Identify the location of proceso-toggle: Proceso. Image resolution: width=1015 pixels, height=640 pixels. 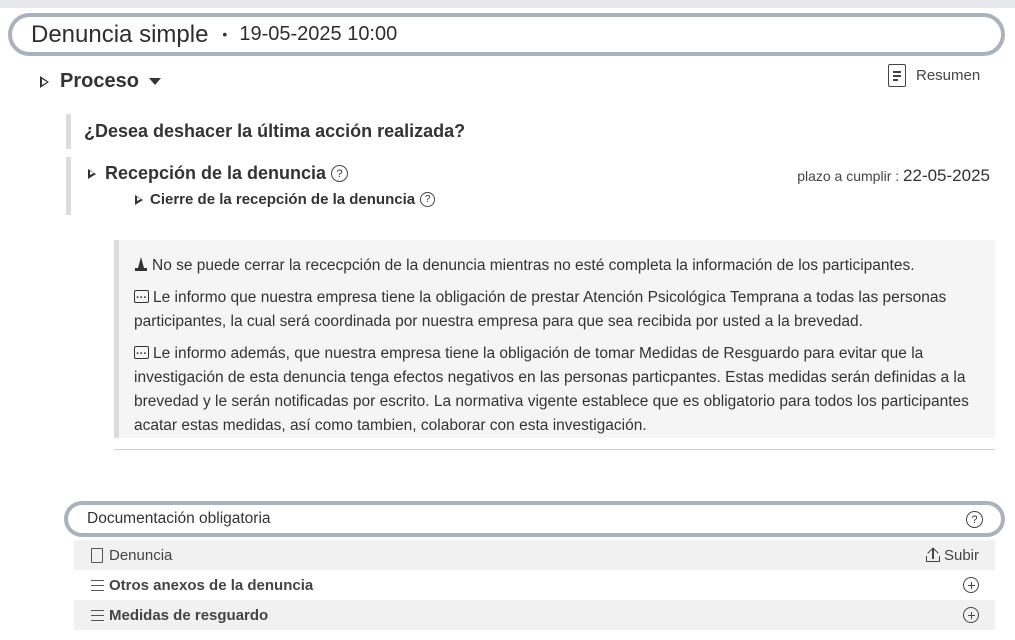
(100, 81).